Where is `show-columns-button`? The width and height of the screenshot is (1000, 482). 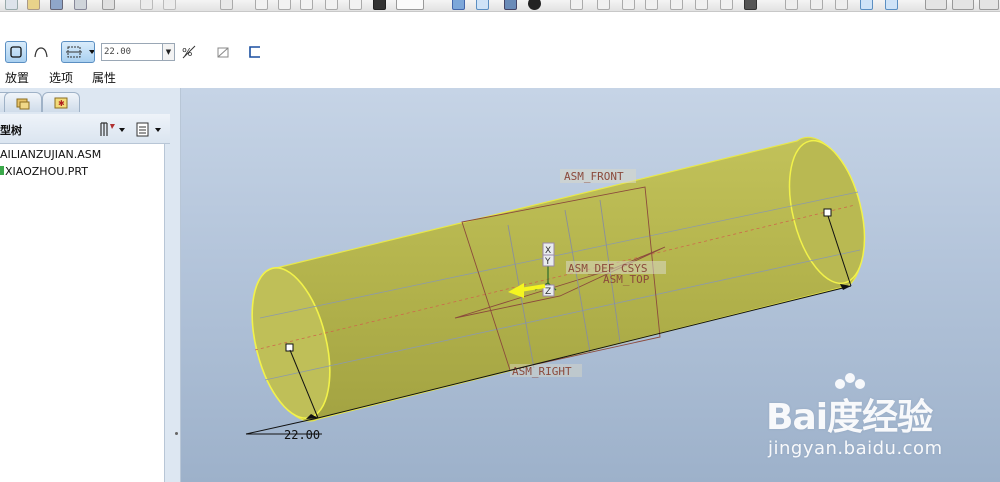 show-columns-button is located at coordinates (149, 129).